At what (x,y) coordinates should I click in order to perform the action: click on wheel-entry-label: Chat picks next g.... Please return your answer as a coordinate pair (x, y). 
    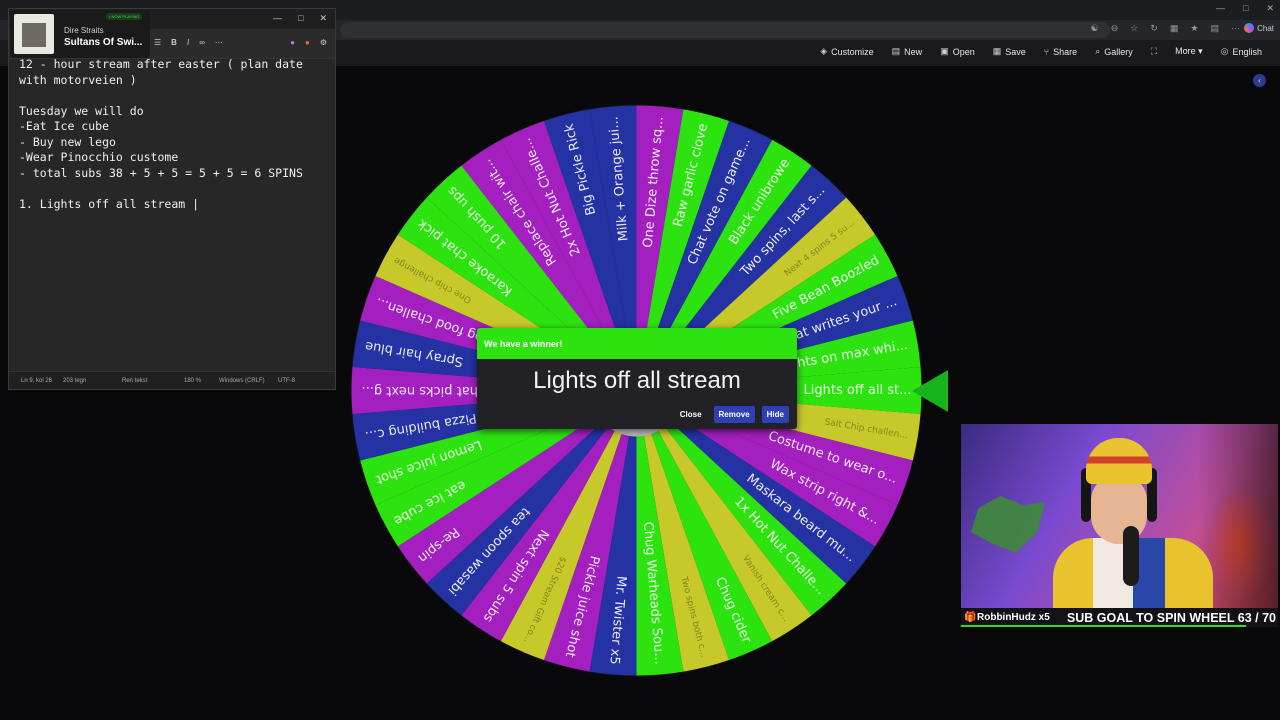
    Looking at the image, I should click on (425, 390).